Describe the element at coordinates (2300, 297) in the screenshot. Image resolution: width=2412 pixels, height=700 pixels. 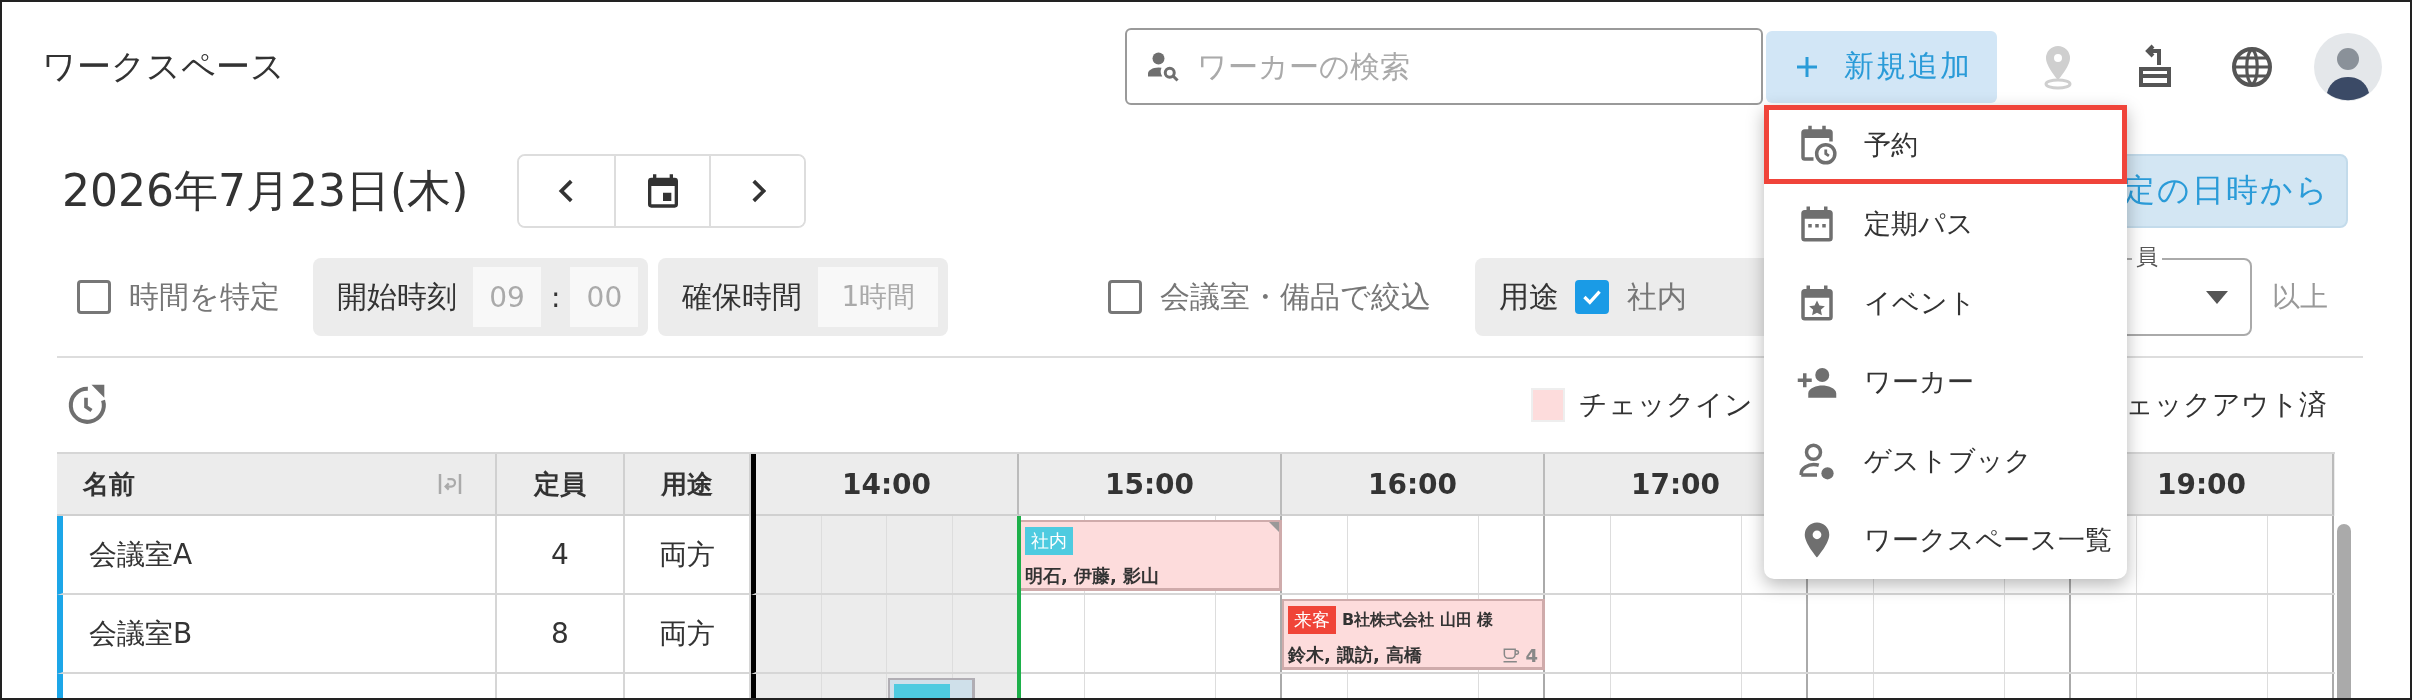
I see `suffix-label: 以上` at that location.